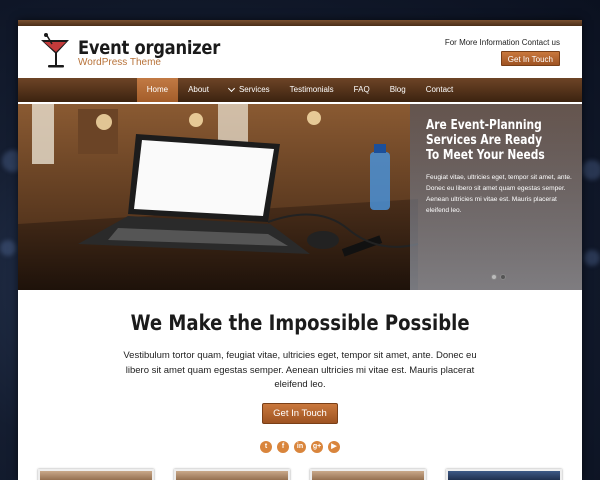 The height and width of the screenshot is (480, 600). What do you see at coordinates (300, 474) in the screenshot?
I see `feature-thumbnails` at bounding box center [300, 474].